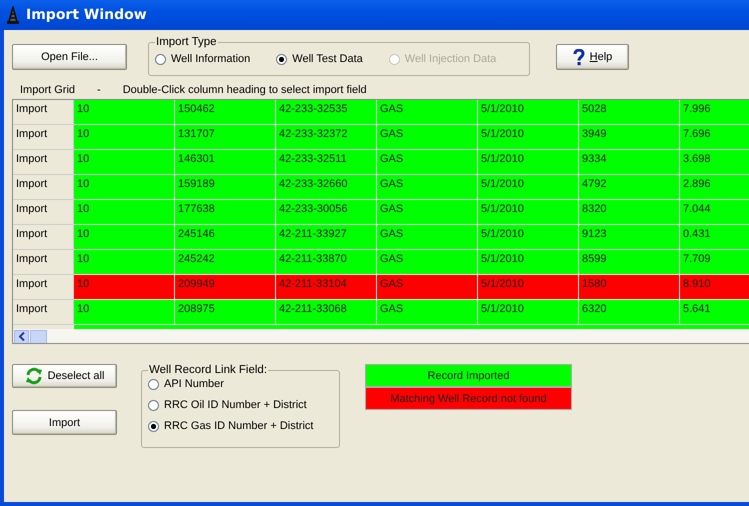 The width and height of the screenshot is (749, 506). Describe the element at coordinates (235, 405) in the screenshot. I see `radio-label: RRC Oil ID Number + District` at that location.